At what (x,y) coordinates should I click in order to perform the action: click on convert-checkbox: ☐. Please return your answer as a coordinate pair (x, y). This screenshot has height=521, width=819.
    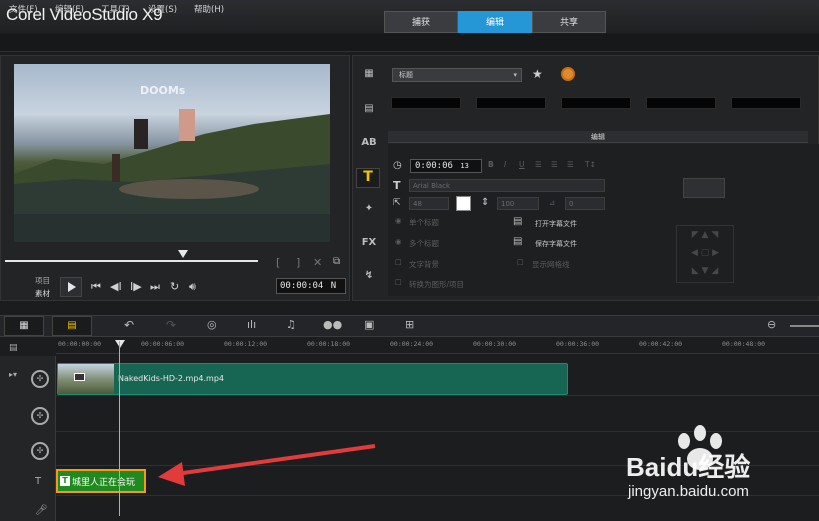
    Looking at the image, I should click on (398, 282).